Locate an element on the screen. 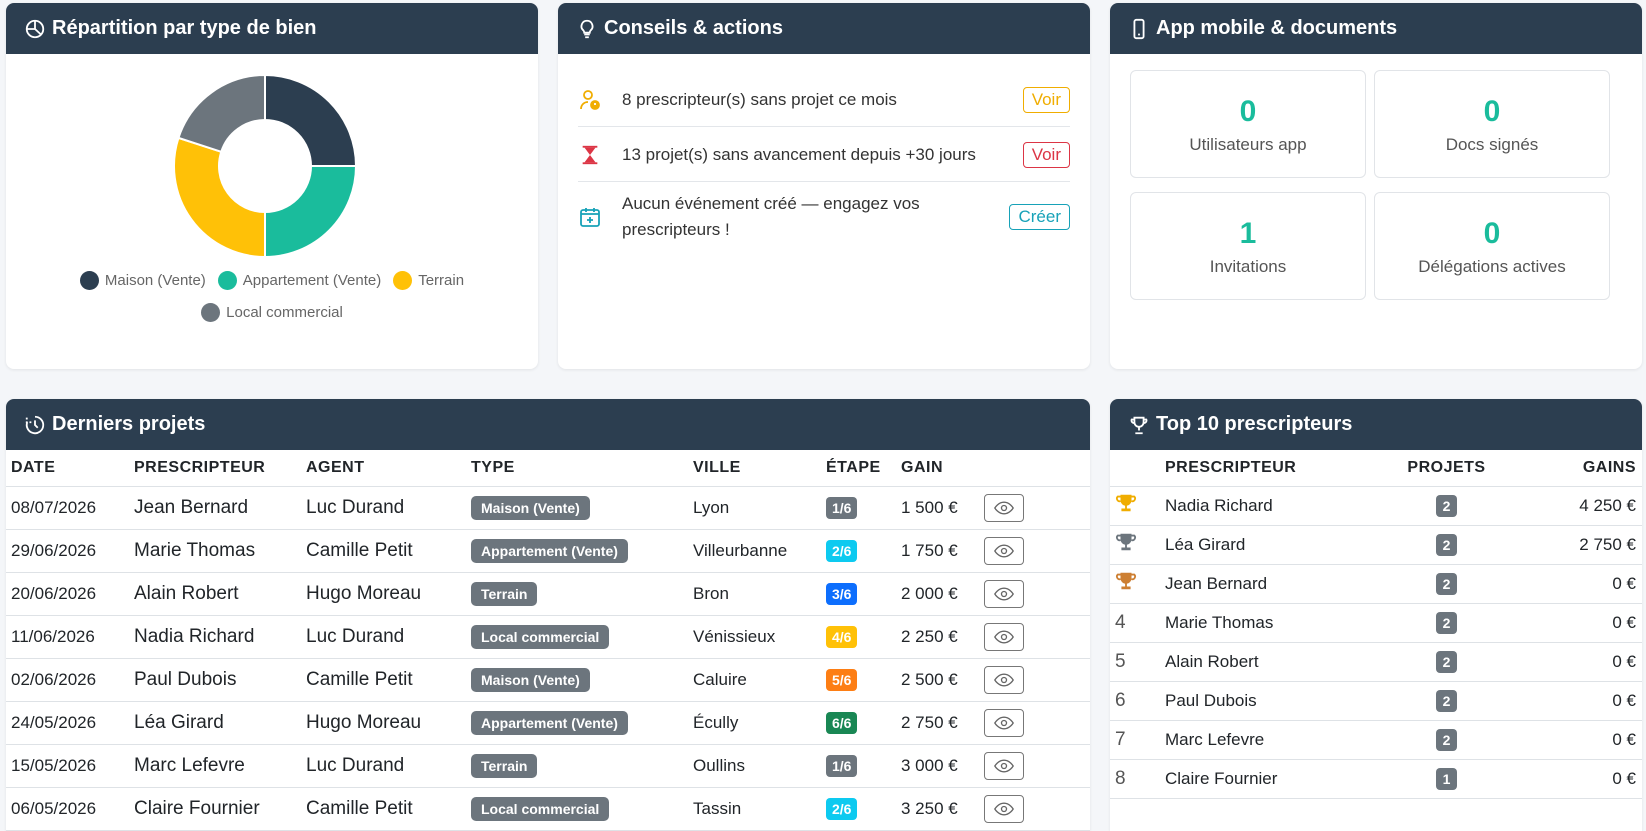 This screenshot has width=1646, height=831. stat-invitations: 1 Invitations is located at coordinates (1248, 246).